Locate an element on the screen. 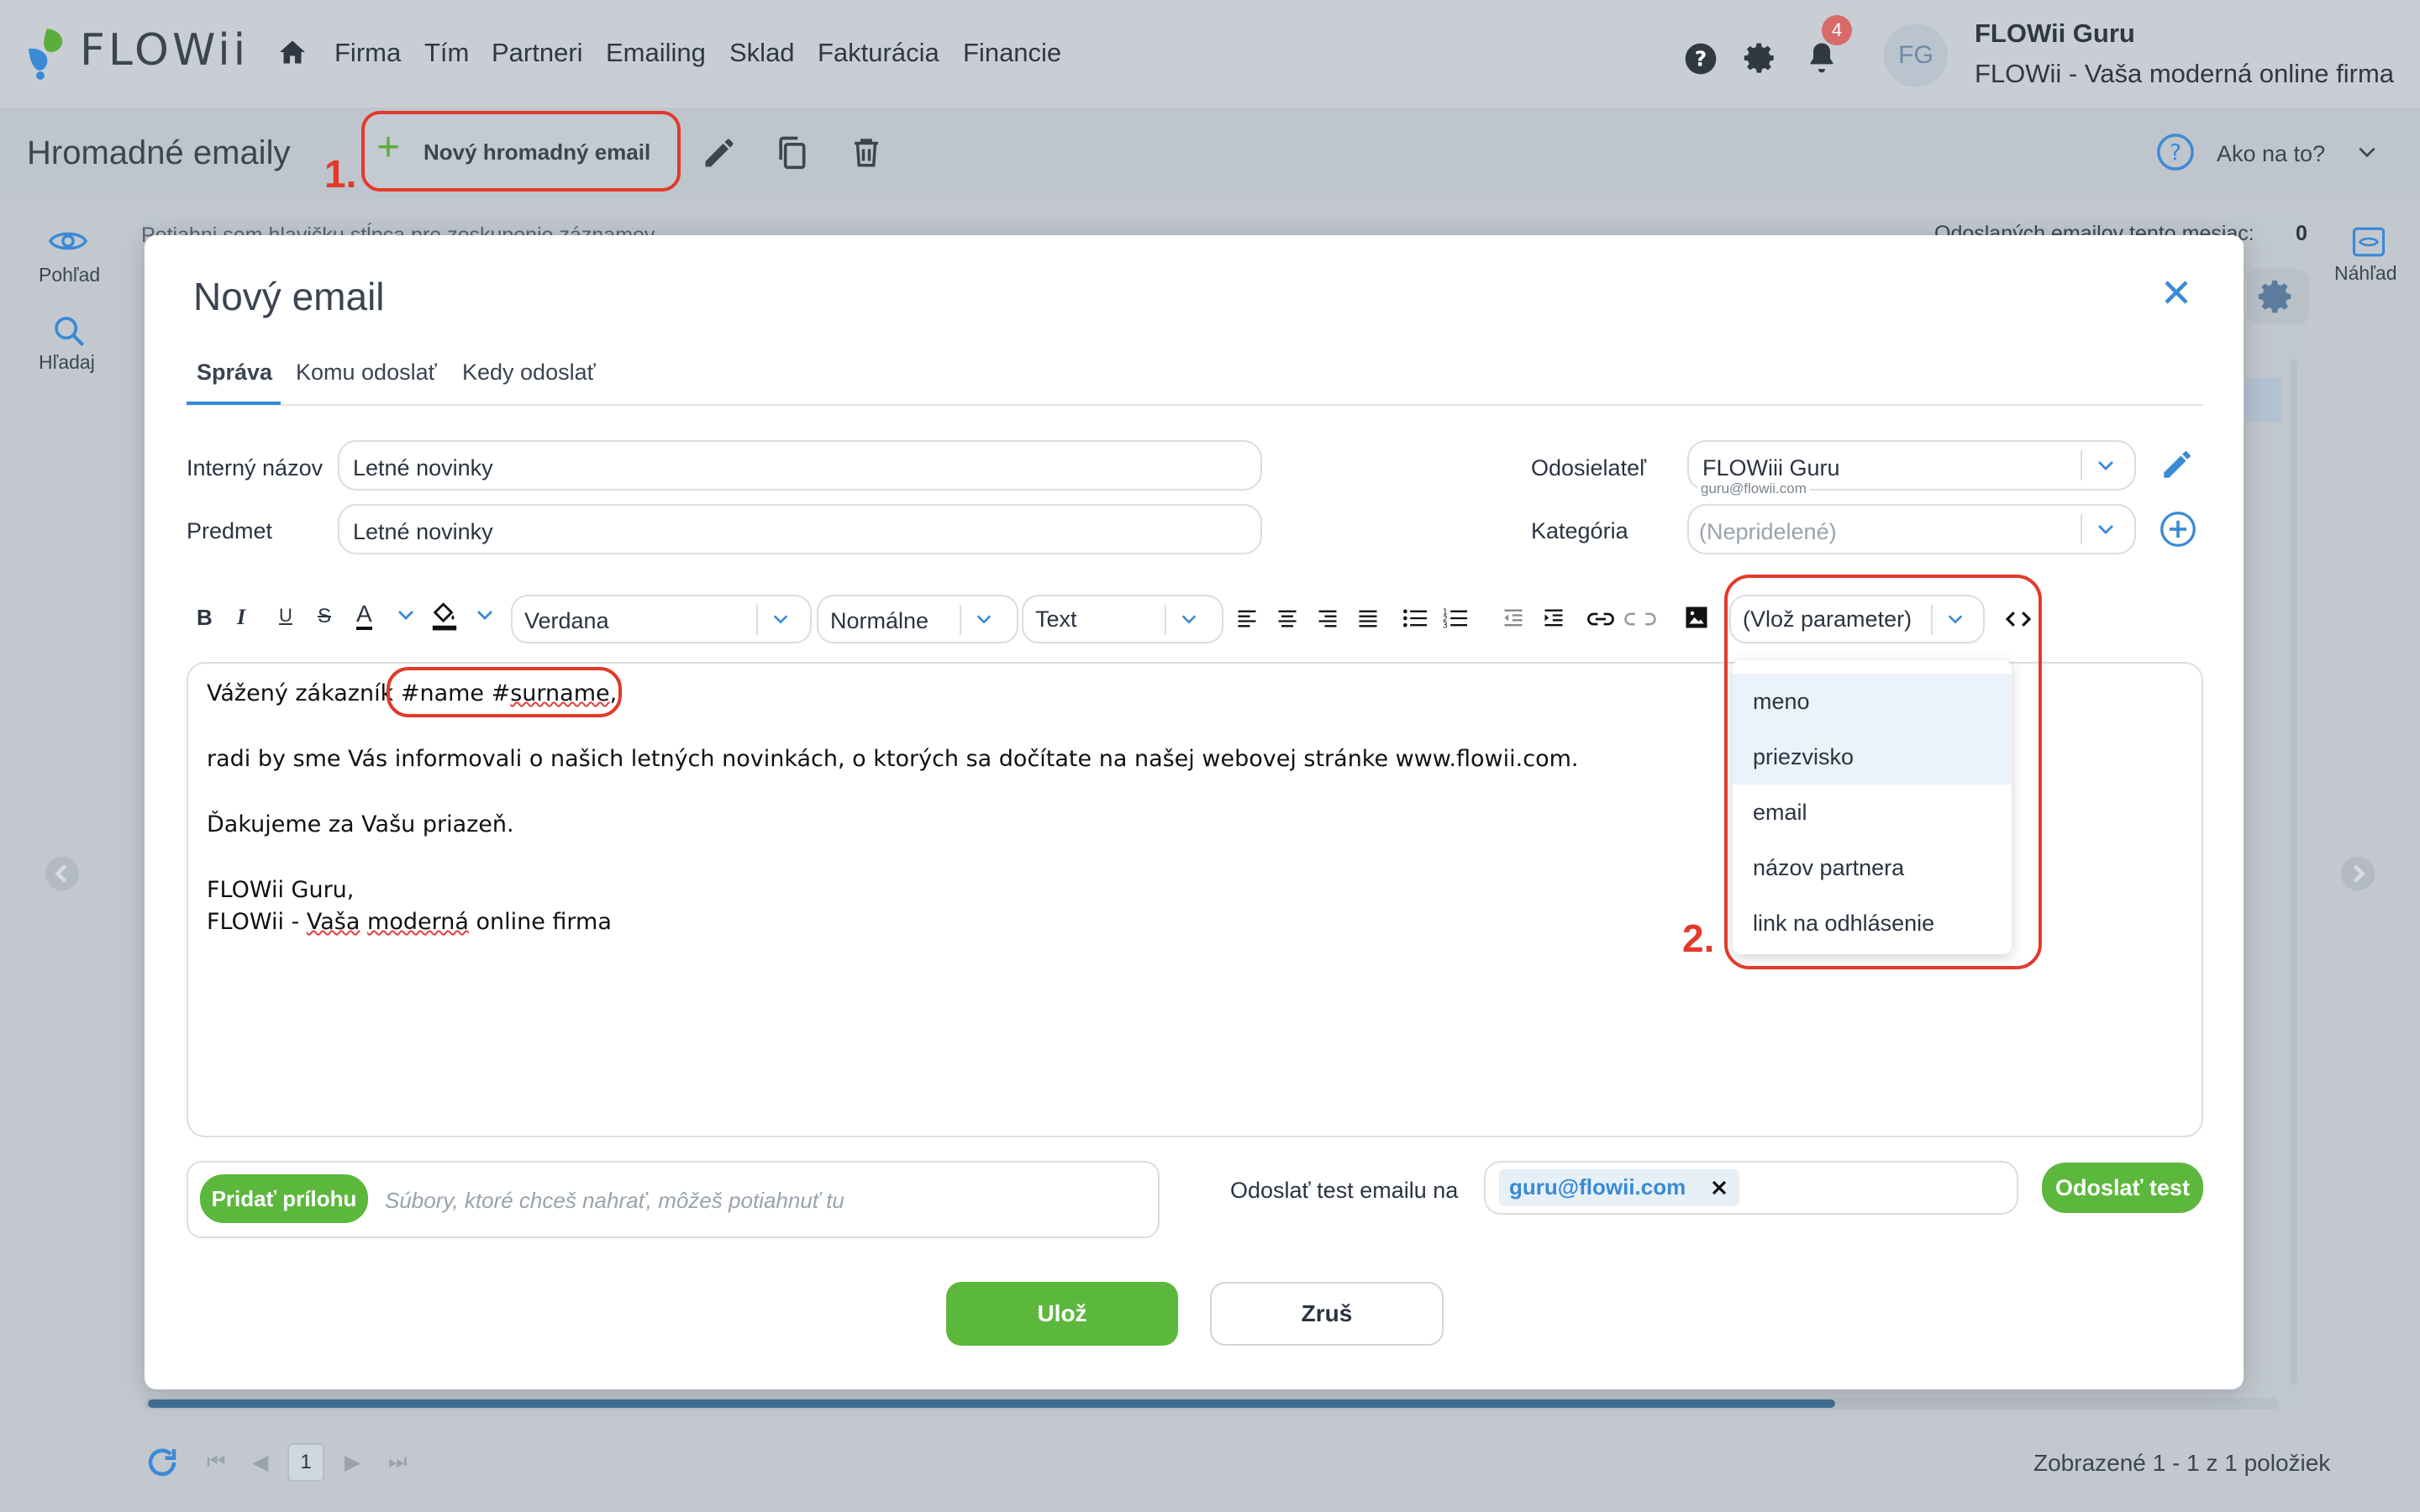  font-color-chevron-down-icon is located at coordinates (406, 615).